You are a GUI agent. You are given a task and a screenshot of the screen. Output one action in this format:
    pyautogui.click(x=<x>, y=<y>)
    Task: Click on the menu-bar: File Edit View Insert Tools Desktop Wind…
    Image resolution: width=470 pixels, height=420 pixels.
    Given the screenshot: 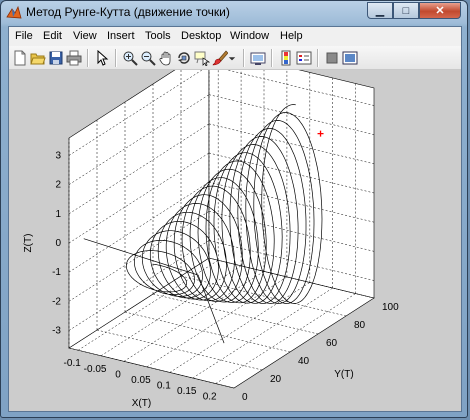 What is the action you would take?
    pyautogui.click(x=235, y=36)
    